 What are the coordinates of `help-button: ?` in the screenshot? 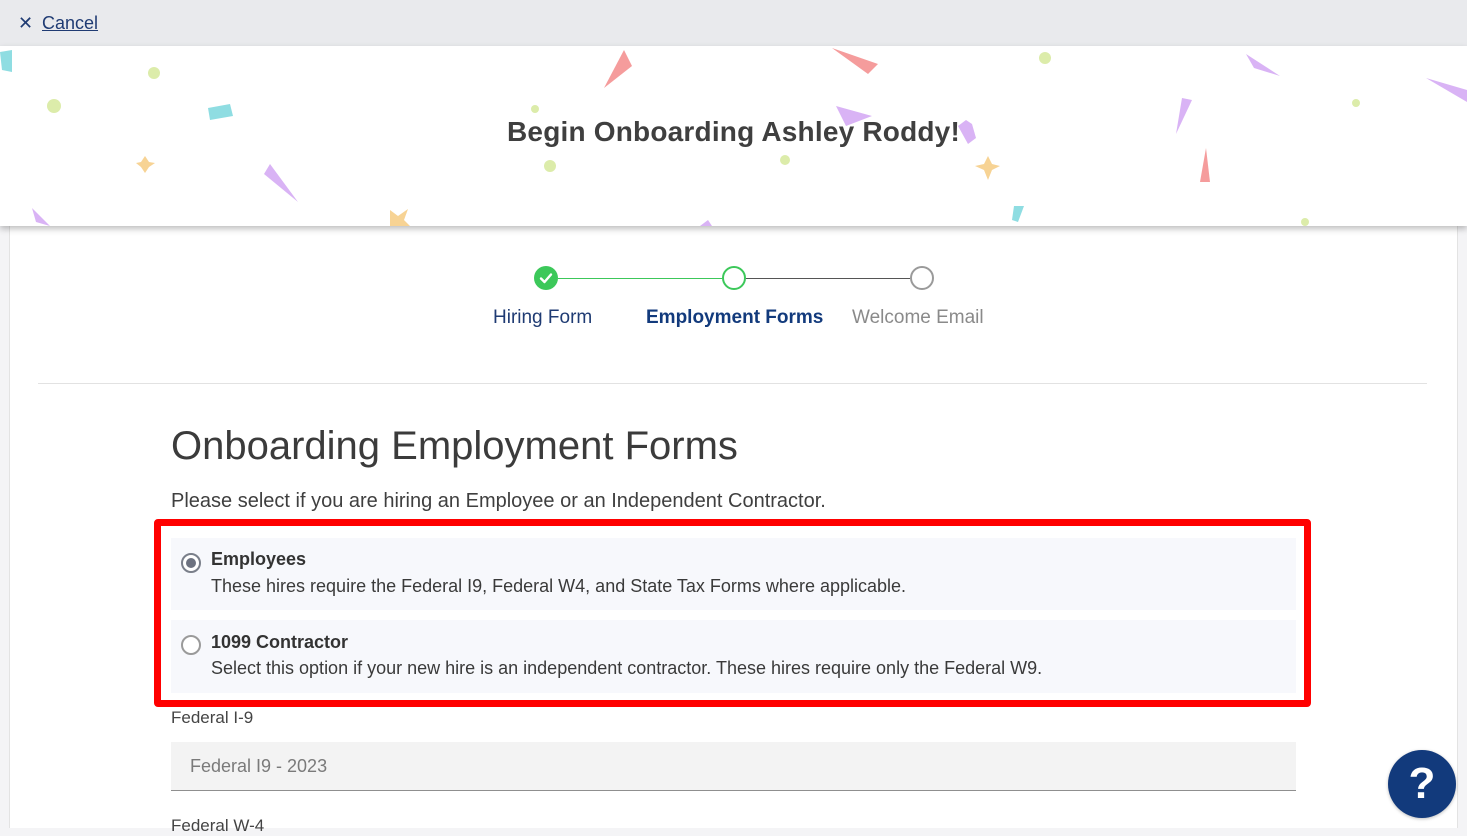 It's located at (1422, 784).